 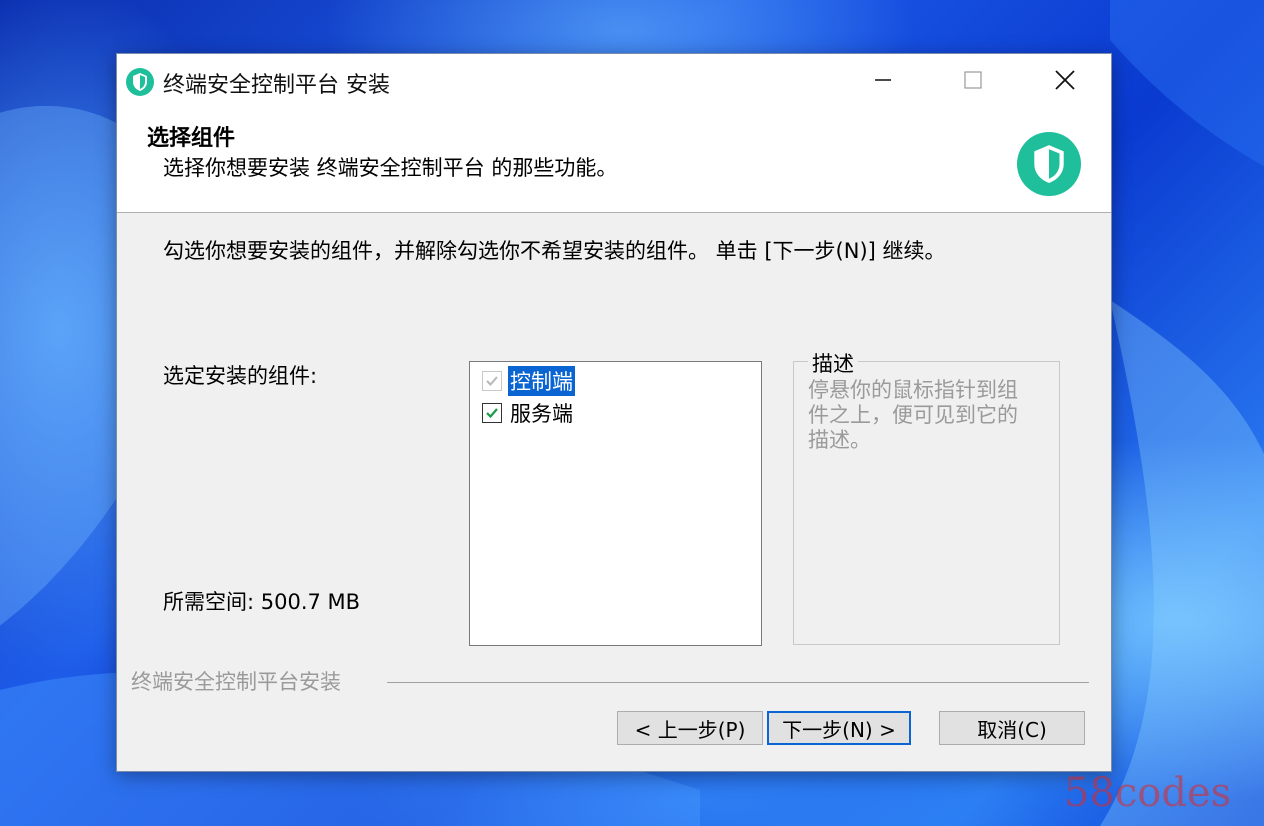 I want to click on cancel-button: 取消(C), so click(x=1012, y=728).